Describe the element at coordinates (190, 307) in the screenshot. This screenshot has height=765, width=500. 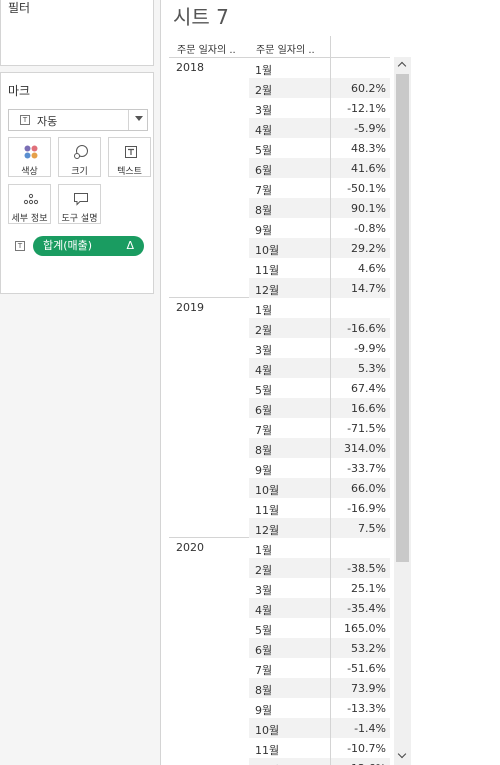
I see `year-label: 2019` at that location.